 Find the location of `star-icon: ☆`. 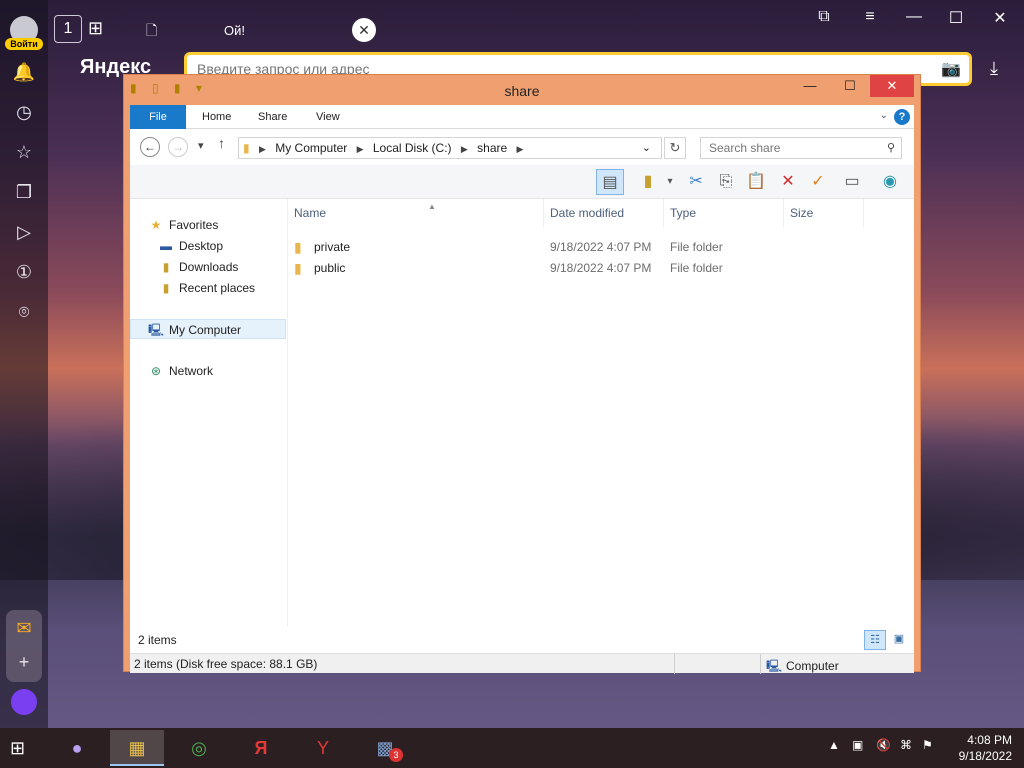

star-icon: ☆ is located at coordinates (24, 152).